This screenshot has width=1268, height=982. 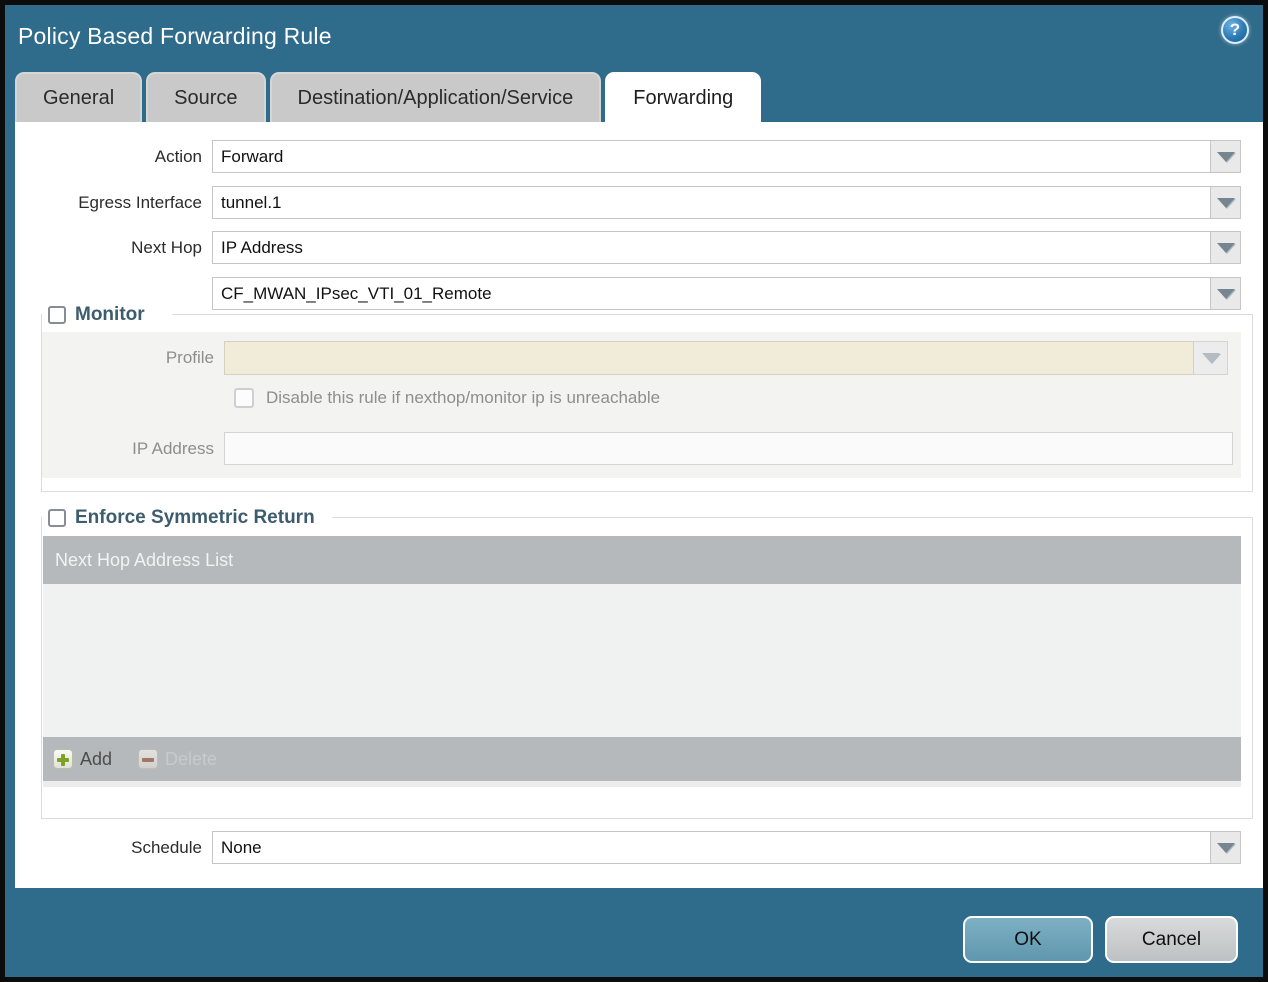 I want to click on monitor-legend: Monitor, so click(x=107, y=315).